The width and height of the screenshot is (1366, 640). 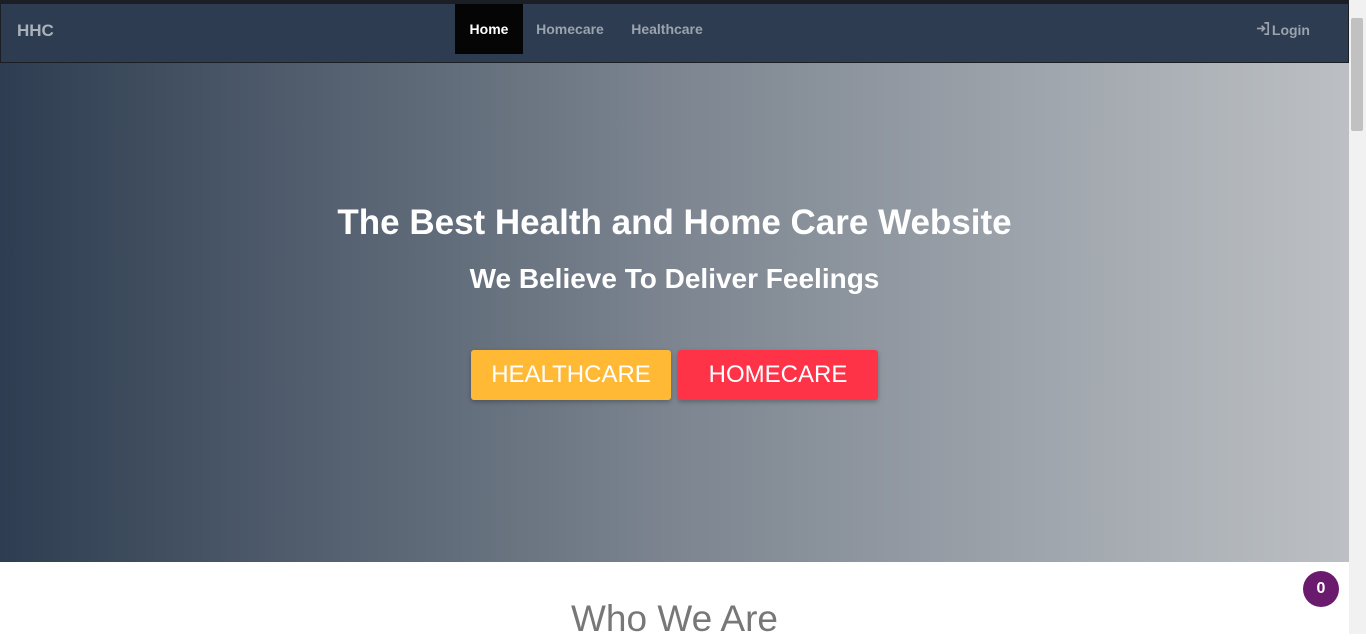 What do you see at coordinates (1263, 30) in the screenshot?
I see `login-icon` at bounding box center [1263, 30].